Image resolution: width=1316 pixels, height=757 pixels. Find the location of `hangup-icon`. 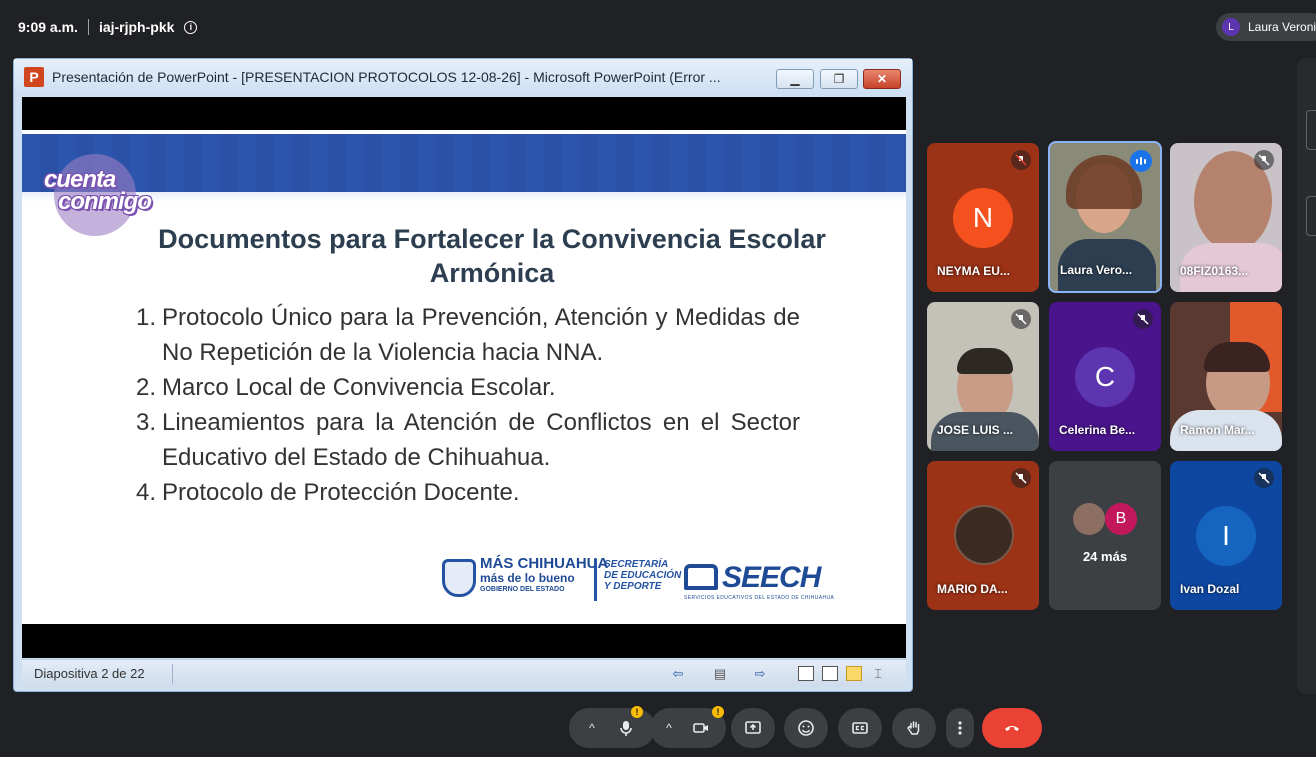

hangup-icon is located at coordinates (1012, 728).